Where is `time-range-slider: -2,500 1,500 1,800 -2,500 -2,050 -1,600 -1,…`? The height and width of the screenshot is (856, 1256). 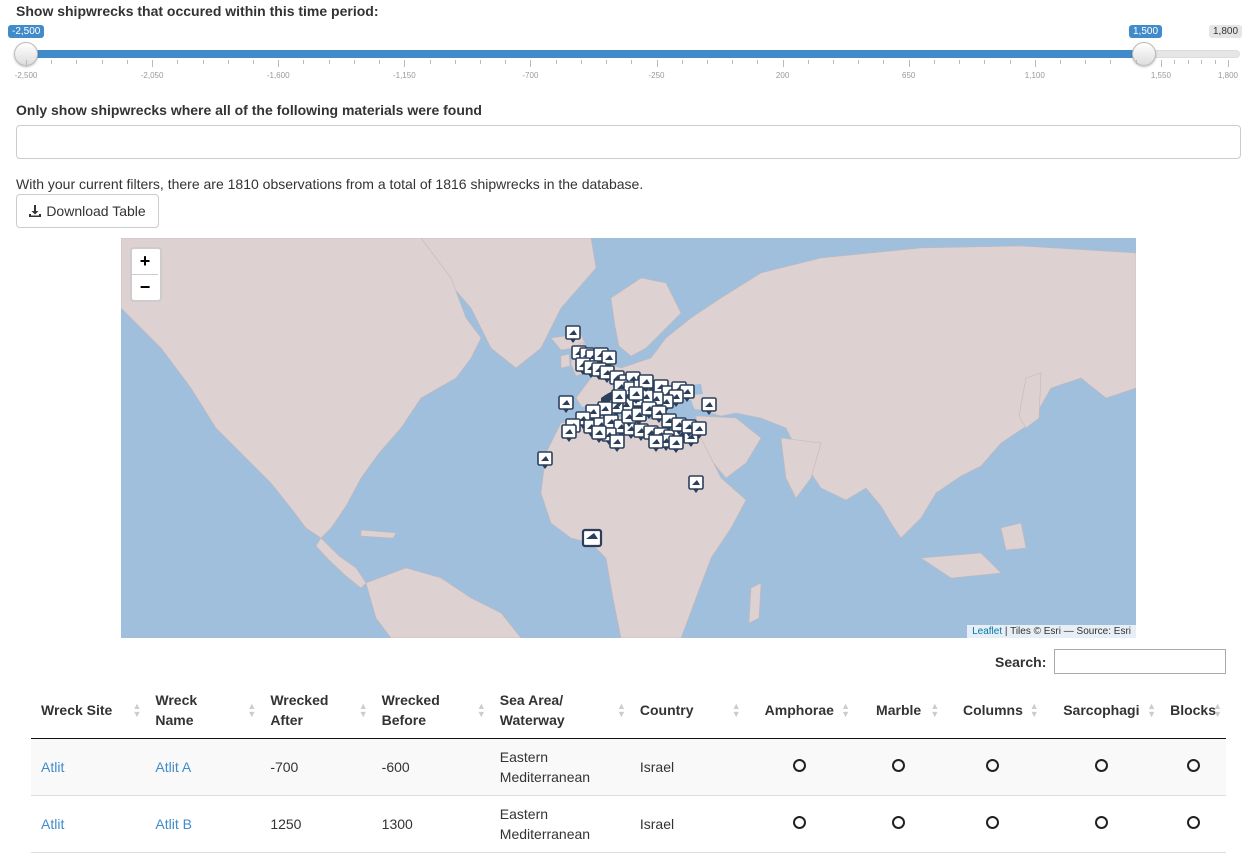 time-range-slider: -2,500 1,500 1,800 -2,500 -2,050 -1,600 -1,… is located at coordinates (625, 53).